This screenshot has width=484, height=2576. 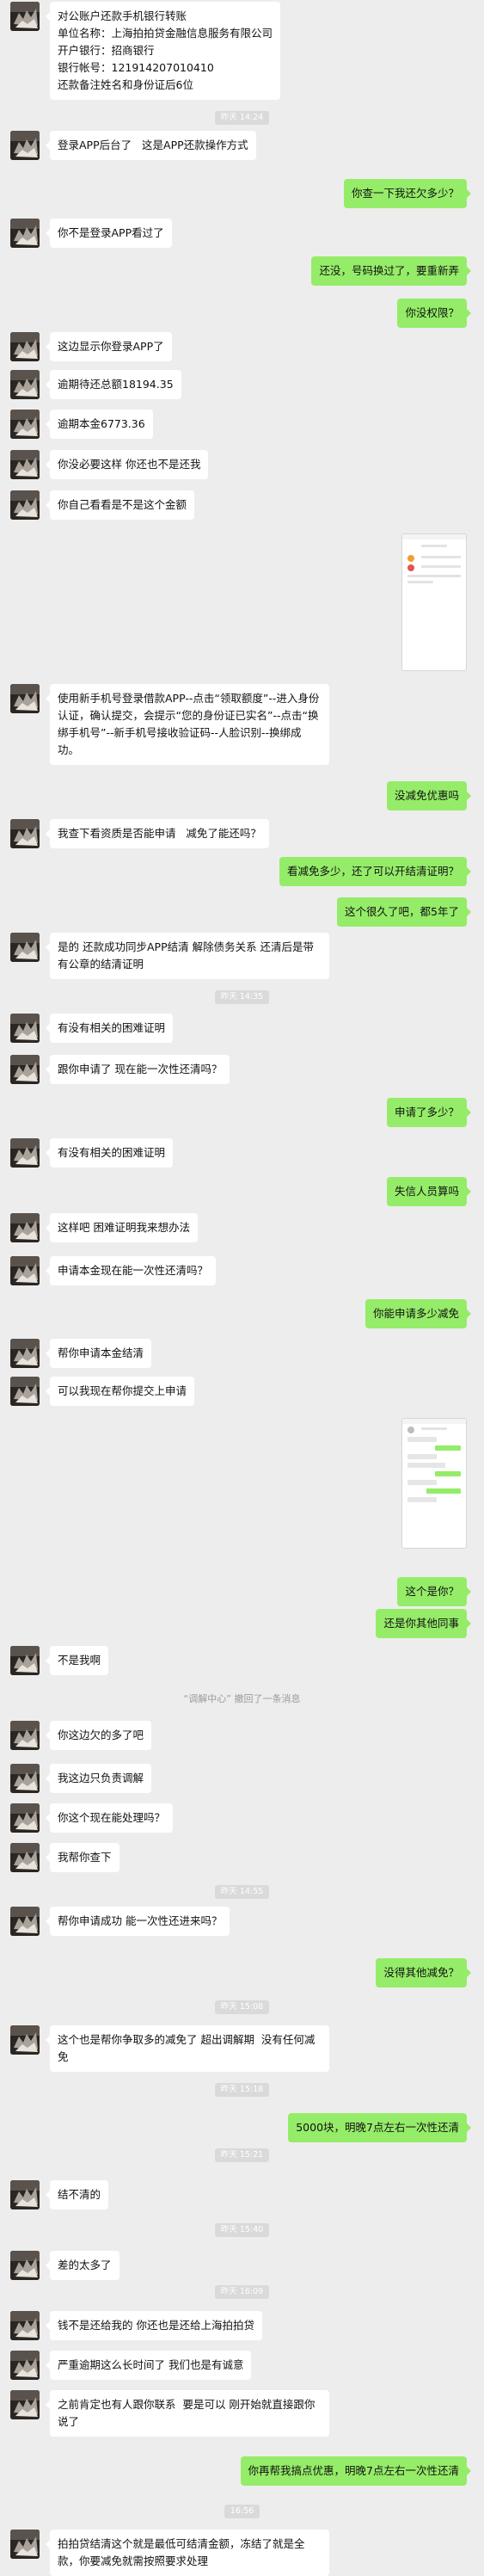 I want to click on outgoing-message-bubble: 失信人员算吗, so click(x=429, y=1191).